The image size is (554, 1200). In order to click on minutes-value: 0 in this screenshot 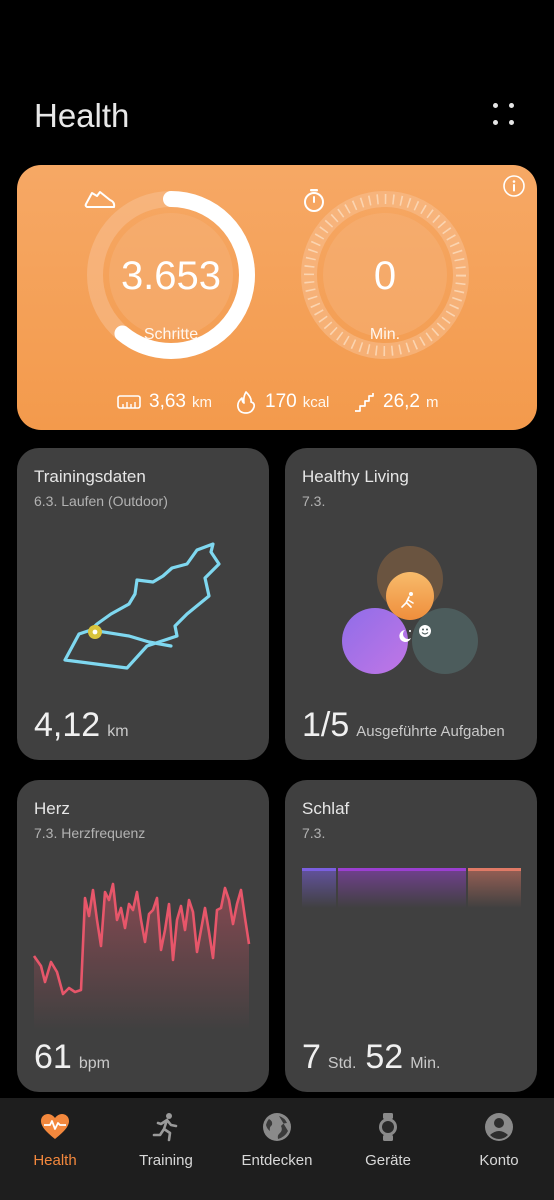, I will do `click(385, 276)`.